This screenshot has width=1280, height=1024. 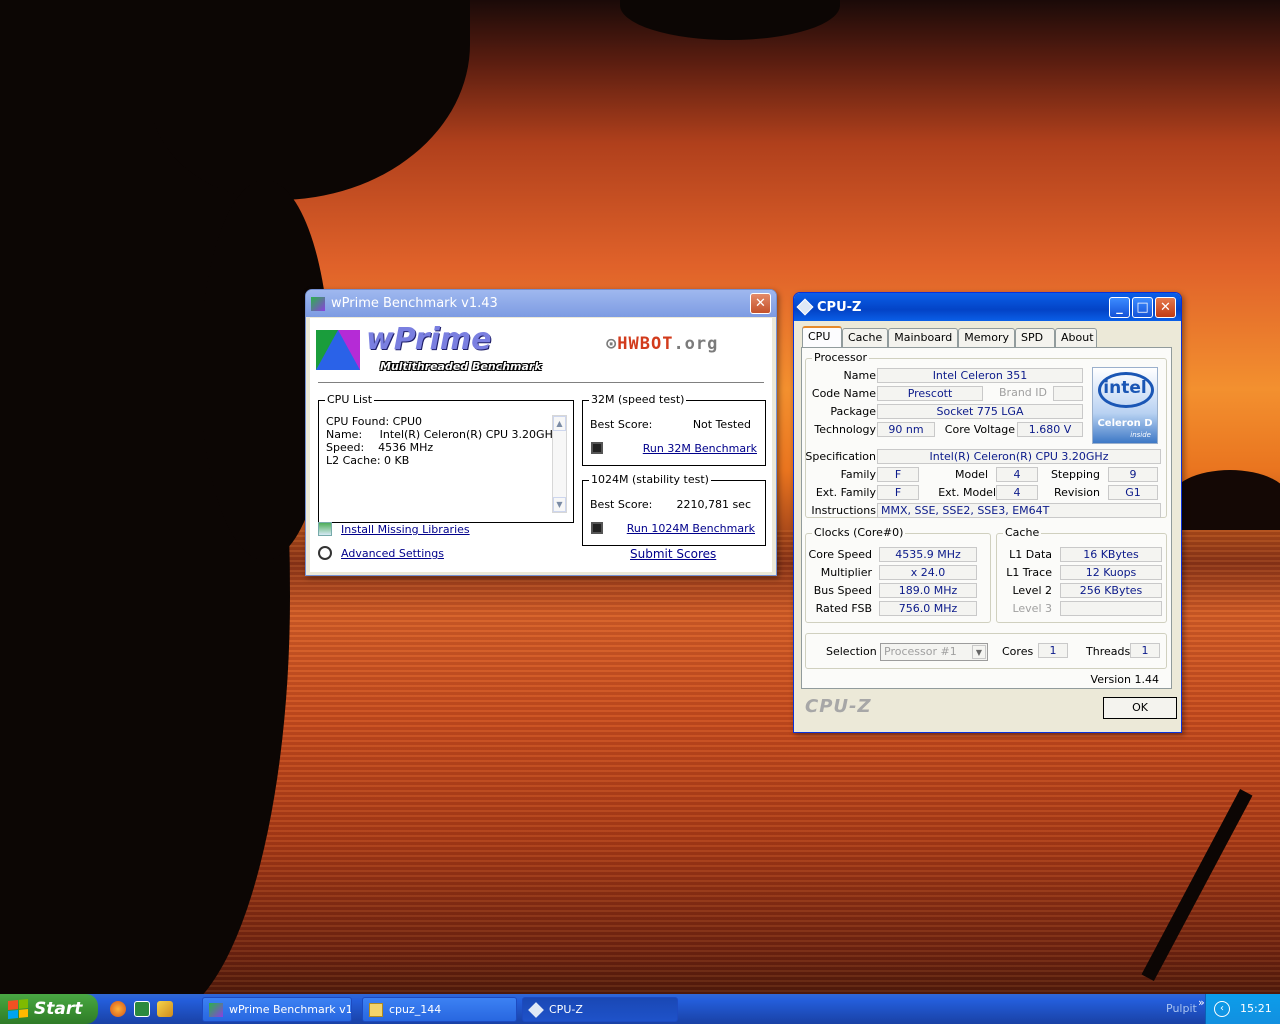 I want to click on cpu-list-line: Name: Intel(R) Celeron(R) CPU 3.20GHz, so click(x=442, y=434).